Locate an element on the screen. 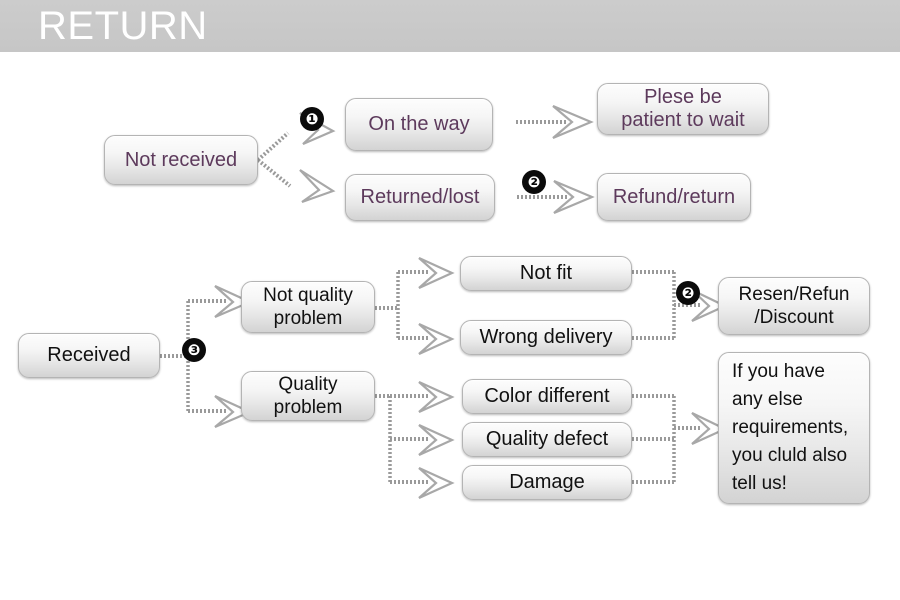 Image resolution: width=900 pixels, height=600 pixels. connector-received-split is located at coordinates (206, 356).